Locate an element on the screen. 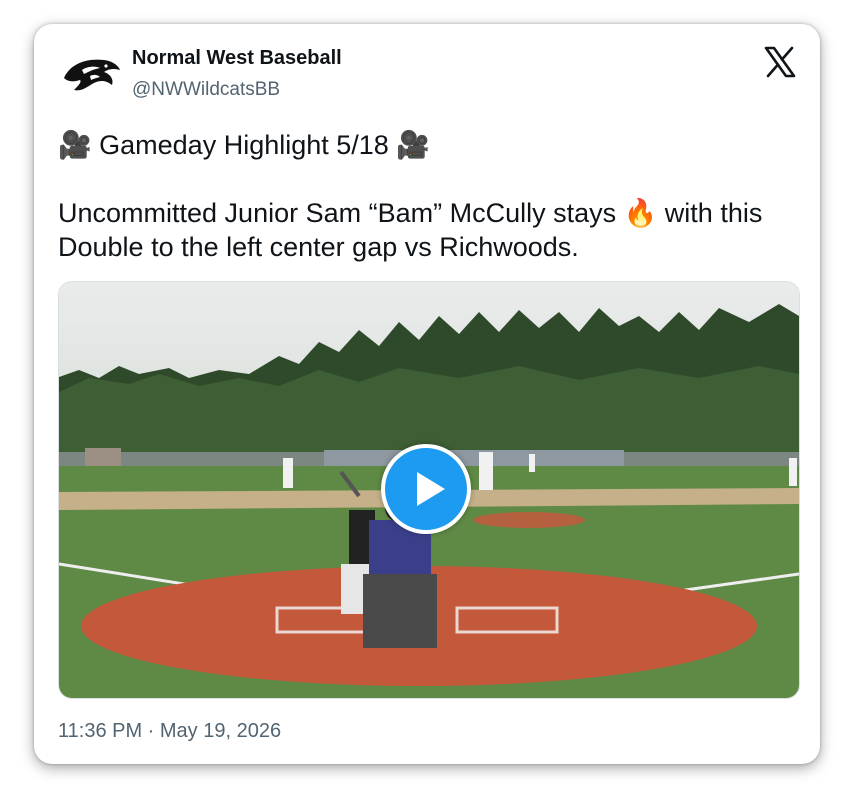 Image resolution: width=854 pixels, height=806 pixels. x-logo-icon is located at coordinates (780, 62).